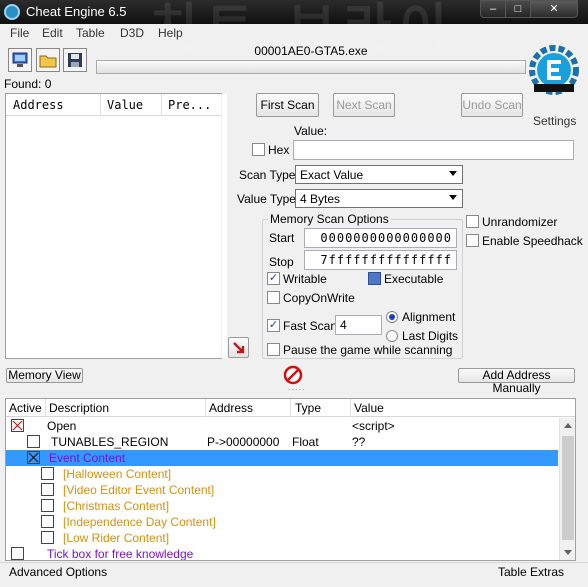 This screenshot has height=587, width=588. I want to click on first-scan-button: First Scan, so click(287, 105).